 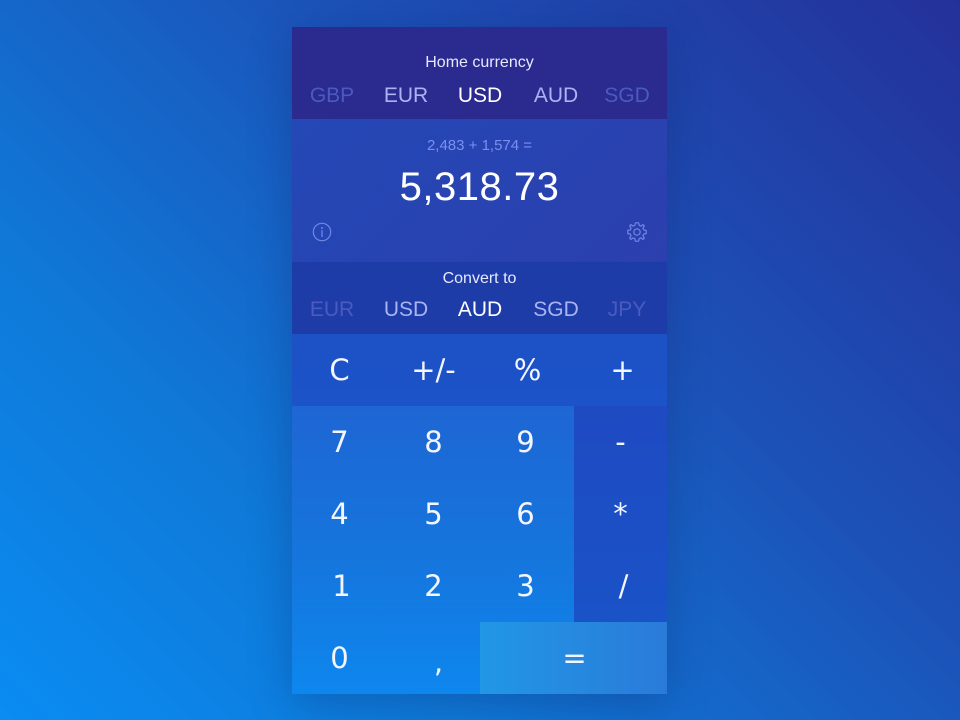 What do you see at coordinates (620, 442) in the screenshot?
I see `subtract-key: -` at bounding box center [620, 442].